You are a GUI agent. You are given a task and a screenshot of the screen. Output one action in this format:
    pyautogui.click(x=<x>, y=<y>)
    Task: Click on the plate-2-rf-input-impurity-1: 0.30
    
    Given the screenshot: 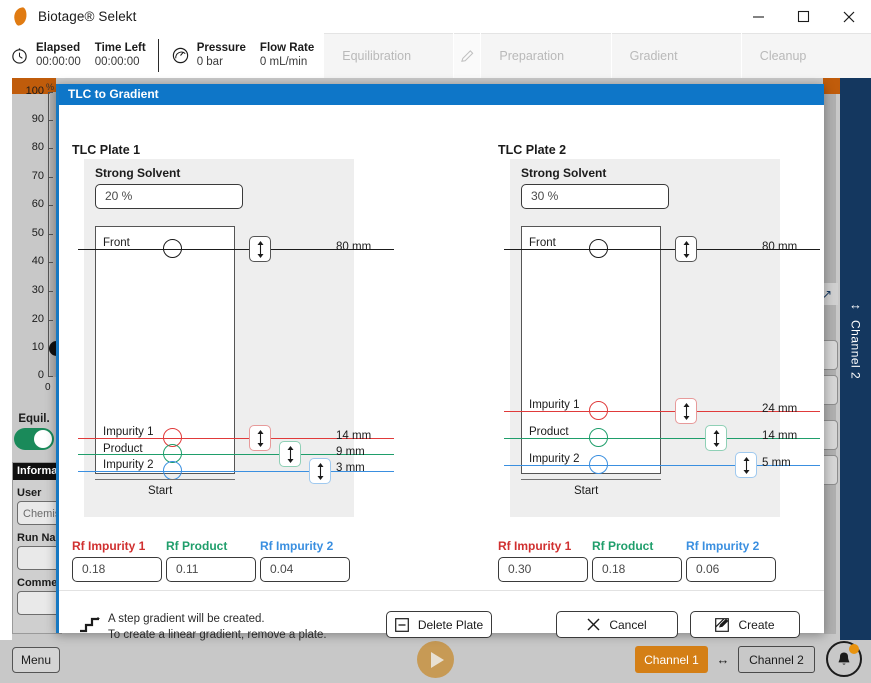 What is the action you would take?
    pyautogui.click(x=543, y=569)
    